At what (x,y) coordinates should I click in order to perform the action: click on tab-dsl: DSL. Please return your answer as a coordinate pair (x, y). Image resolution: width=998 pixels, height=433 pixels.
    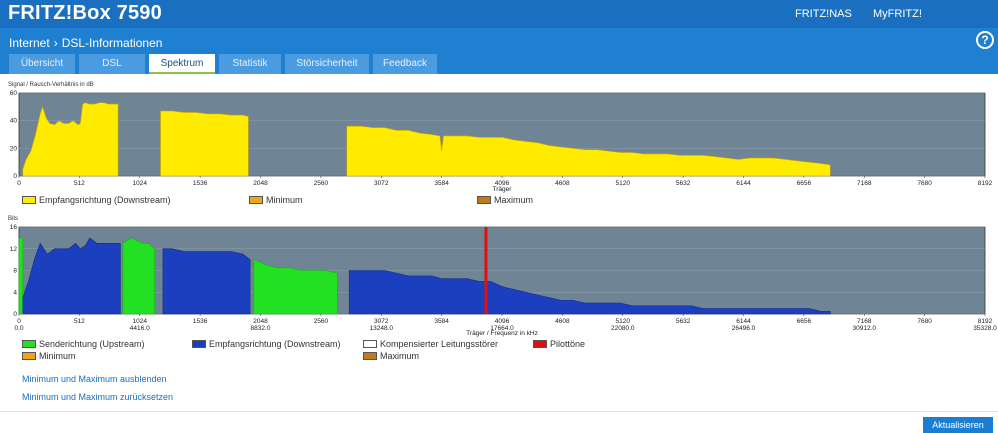
    Looking at the image, I should click on (112, 64).